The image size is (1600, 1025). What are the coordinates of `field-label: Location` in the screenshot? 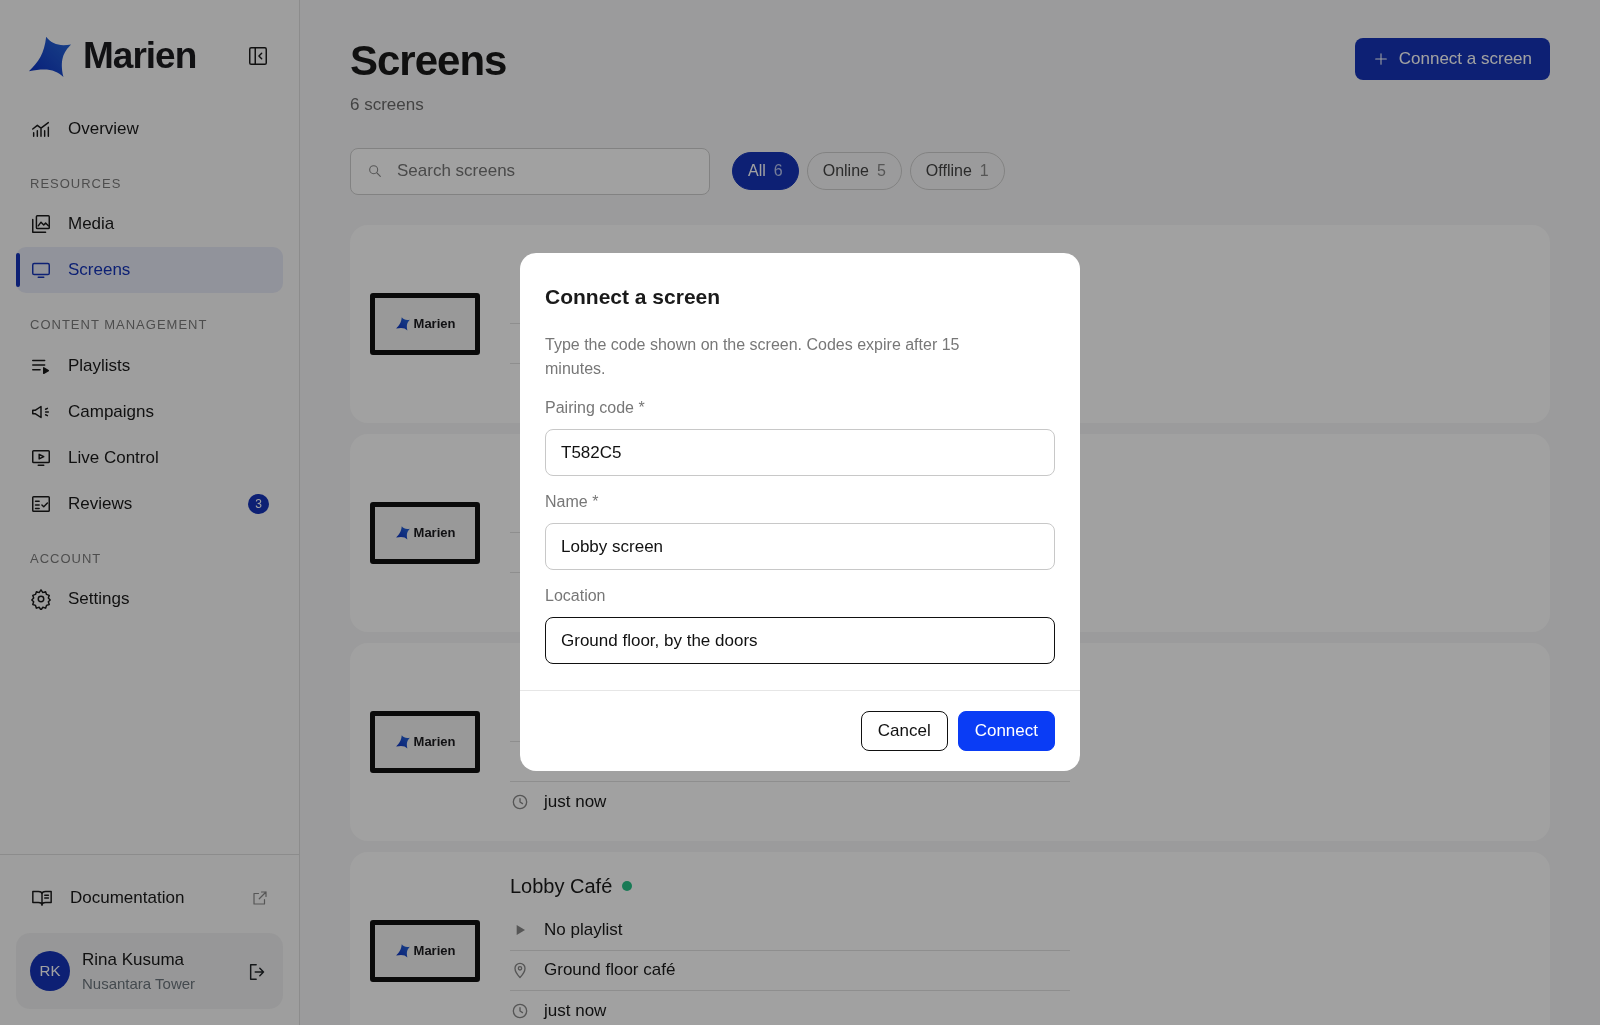 It's located at (576, 596).